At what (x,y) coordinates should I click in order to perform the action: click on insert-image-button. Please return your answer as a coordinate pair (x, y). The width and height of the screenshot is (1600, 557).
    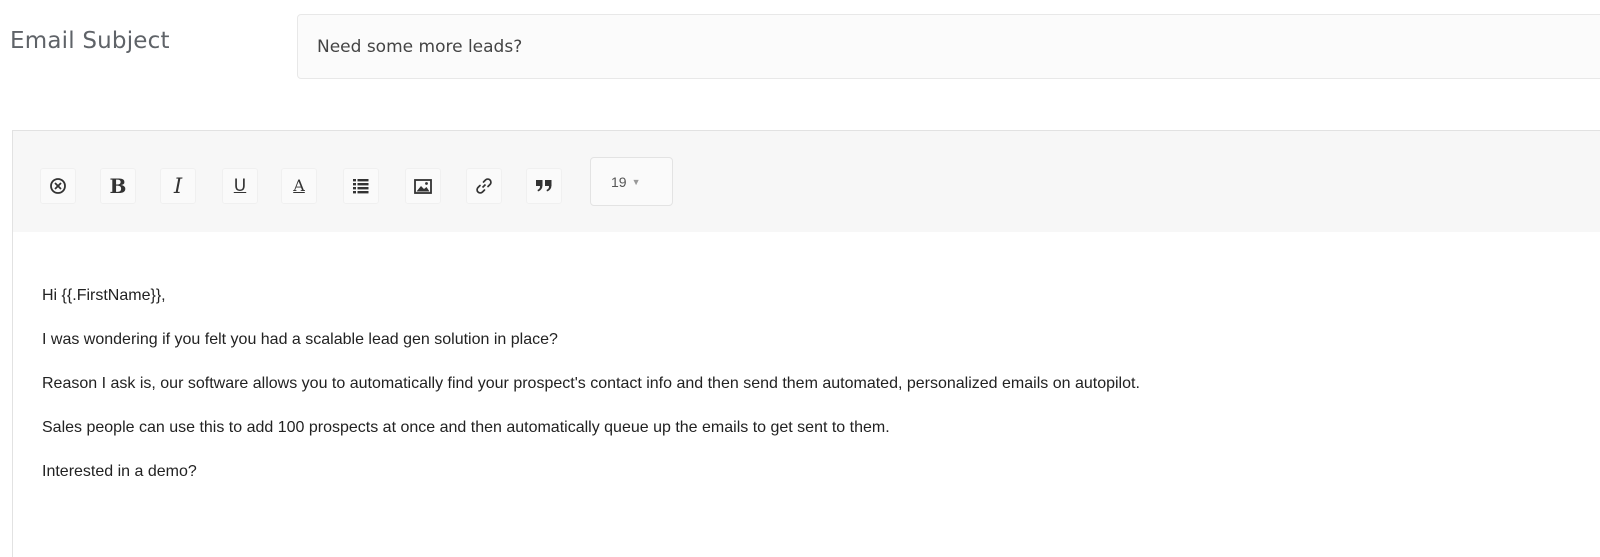
    Looking at the image, I should click on (423, 186).